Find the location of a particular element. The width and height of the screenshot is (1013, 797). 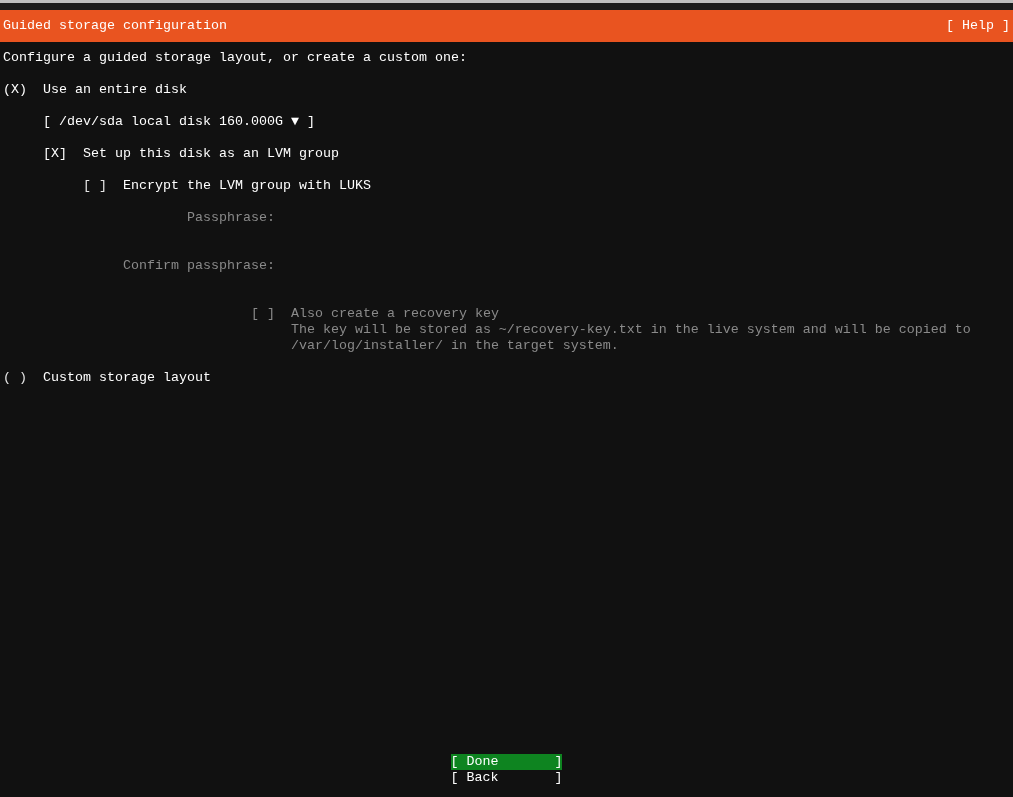

action-button: [ Back ] is located at coordinates (506, 778).